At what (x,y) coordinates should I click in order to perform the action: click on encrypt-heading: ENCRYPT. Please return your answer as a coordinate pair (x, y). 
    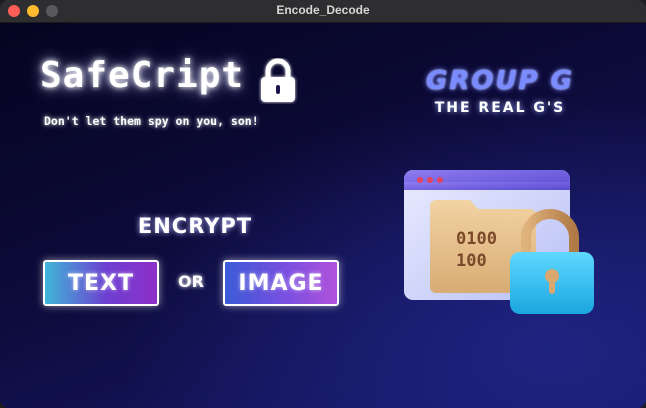
    Looking at the image, I should click on (195, 226).